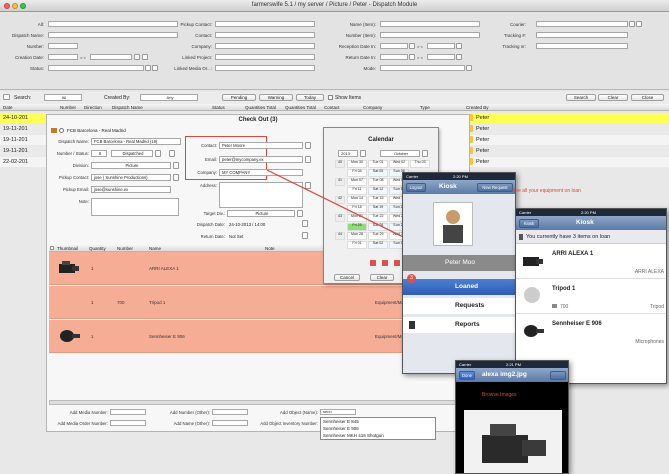 This screenshot has height=474, width=669. What do you see at coordinates (529, 223) in the screenshot?
I see `back-button: Kiosk` at bounding box center [529, 223].